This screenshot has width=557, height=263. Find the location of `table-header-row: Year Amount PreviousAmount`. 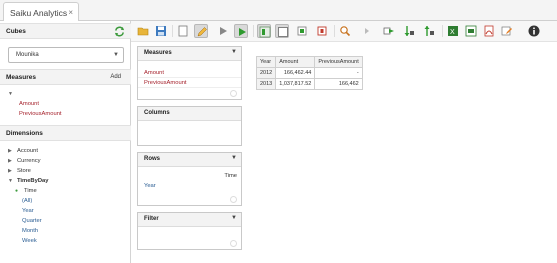

table-header-row: Year Amount PreviousAmount is located at coordinates (309, 62).